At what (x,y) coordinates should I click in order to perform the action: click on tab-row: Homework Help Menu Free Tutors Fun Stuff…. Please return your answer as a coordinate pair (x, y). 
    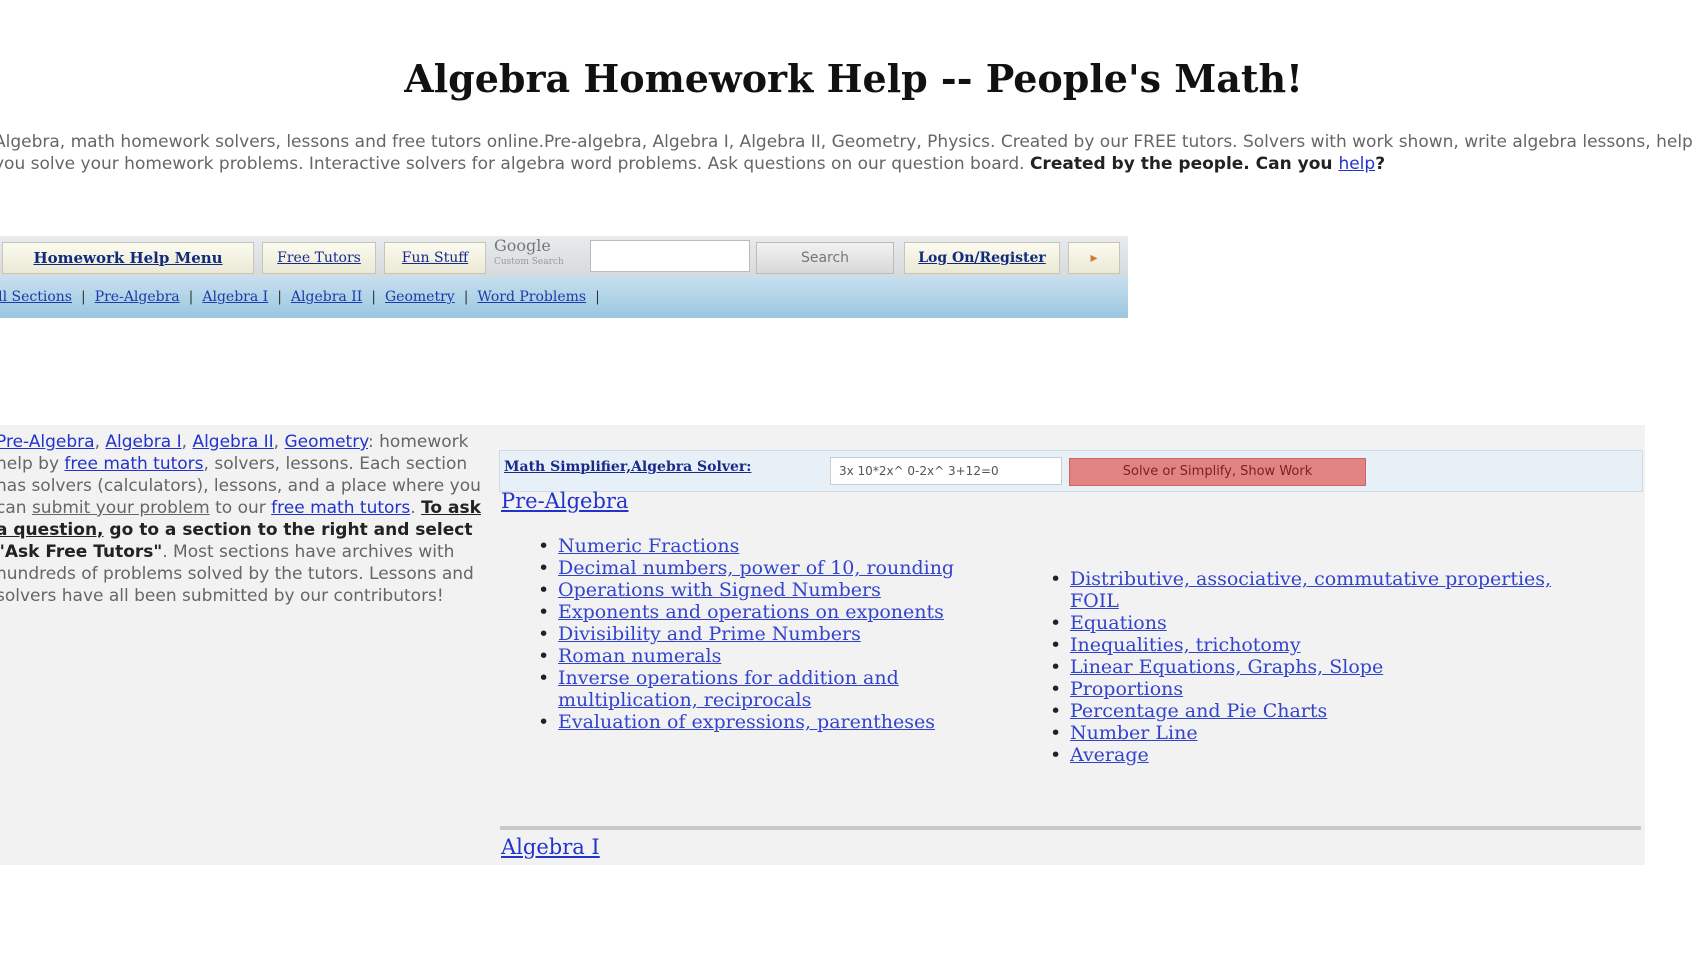
    Looking at the image, I should click on (564, 256).